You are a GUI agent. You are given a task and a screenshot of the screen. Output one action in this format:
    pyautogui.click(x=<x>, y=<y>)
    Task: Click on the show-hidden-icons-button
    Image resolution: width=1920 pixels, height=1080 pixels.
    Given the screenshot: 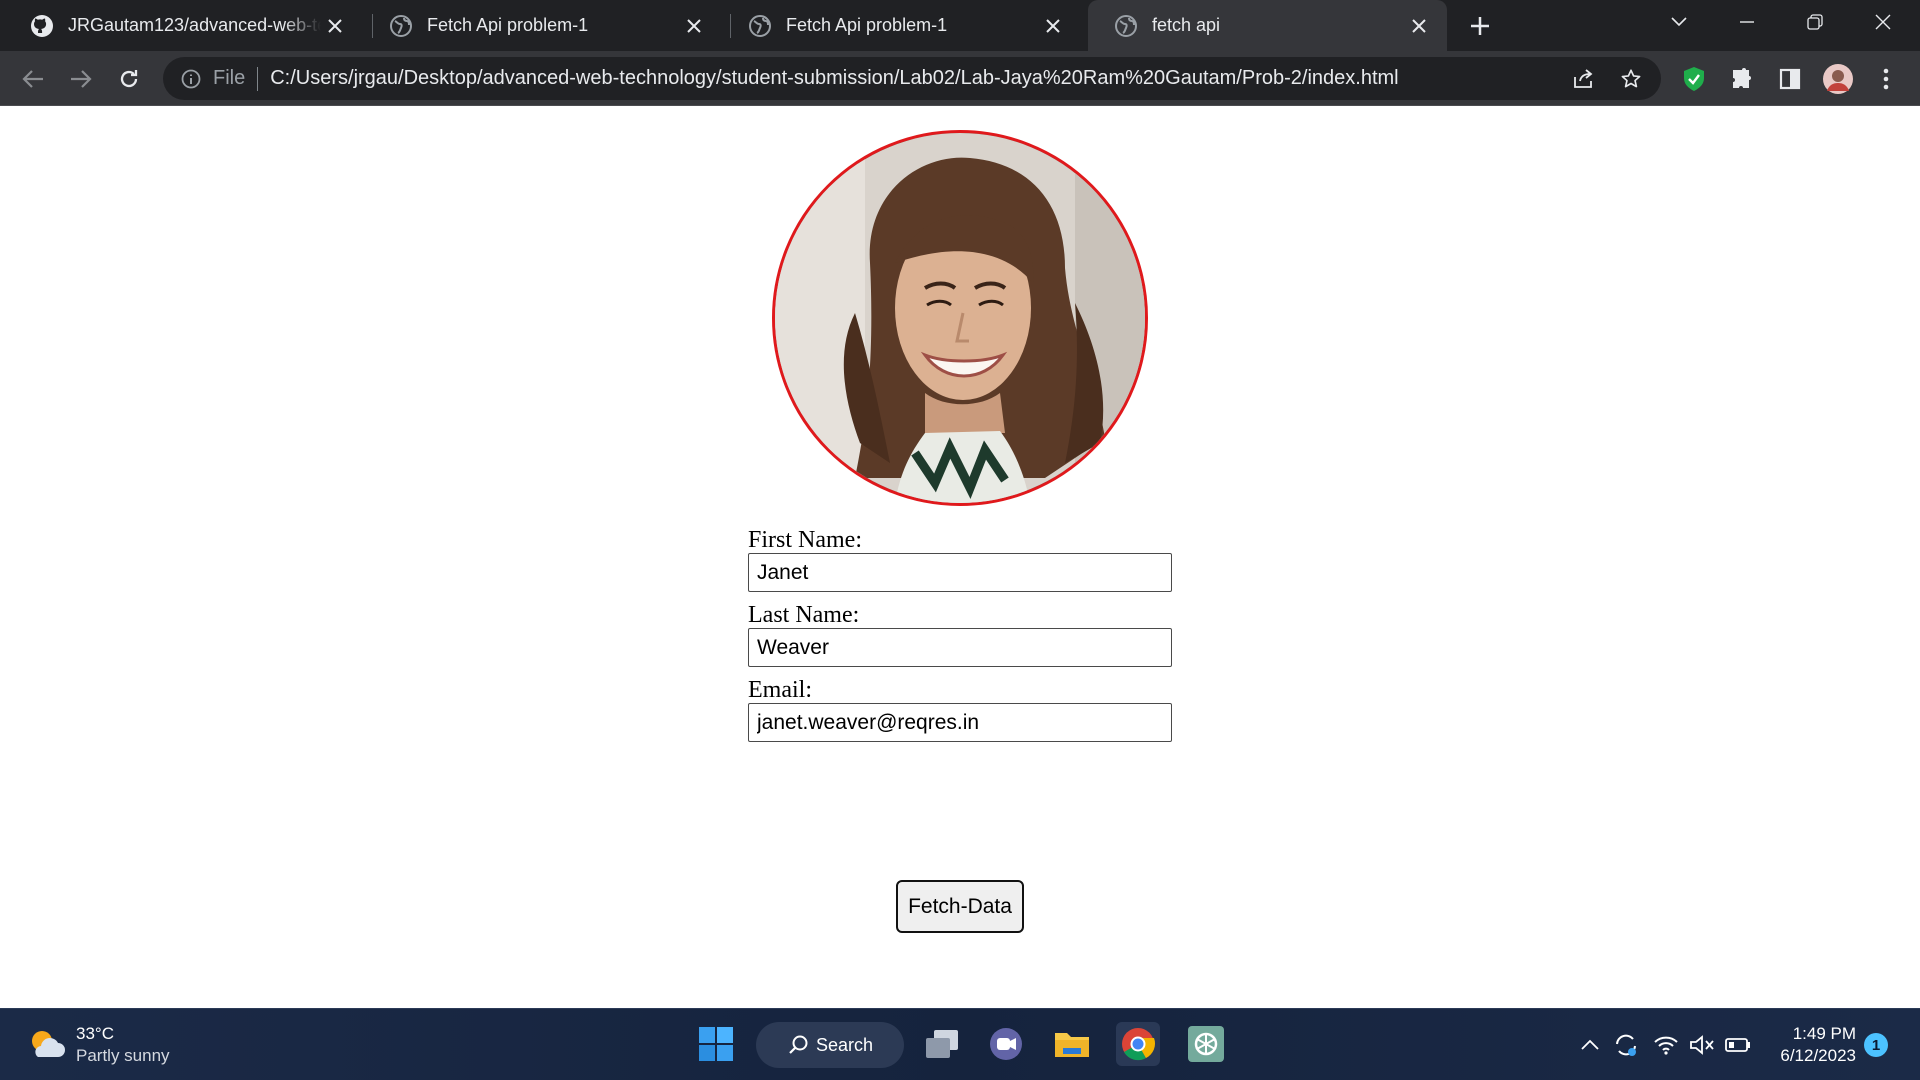 What is the action you would take?
    pyautogui.click(x=1590, y=1045)
    